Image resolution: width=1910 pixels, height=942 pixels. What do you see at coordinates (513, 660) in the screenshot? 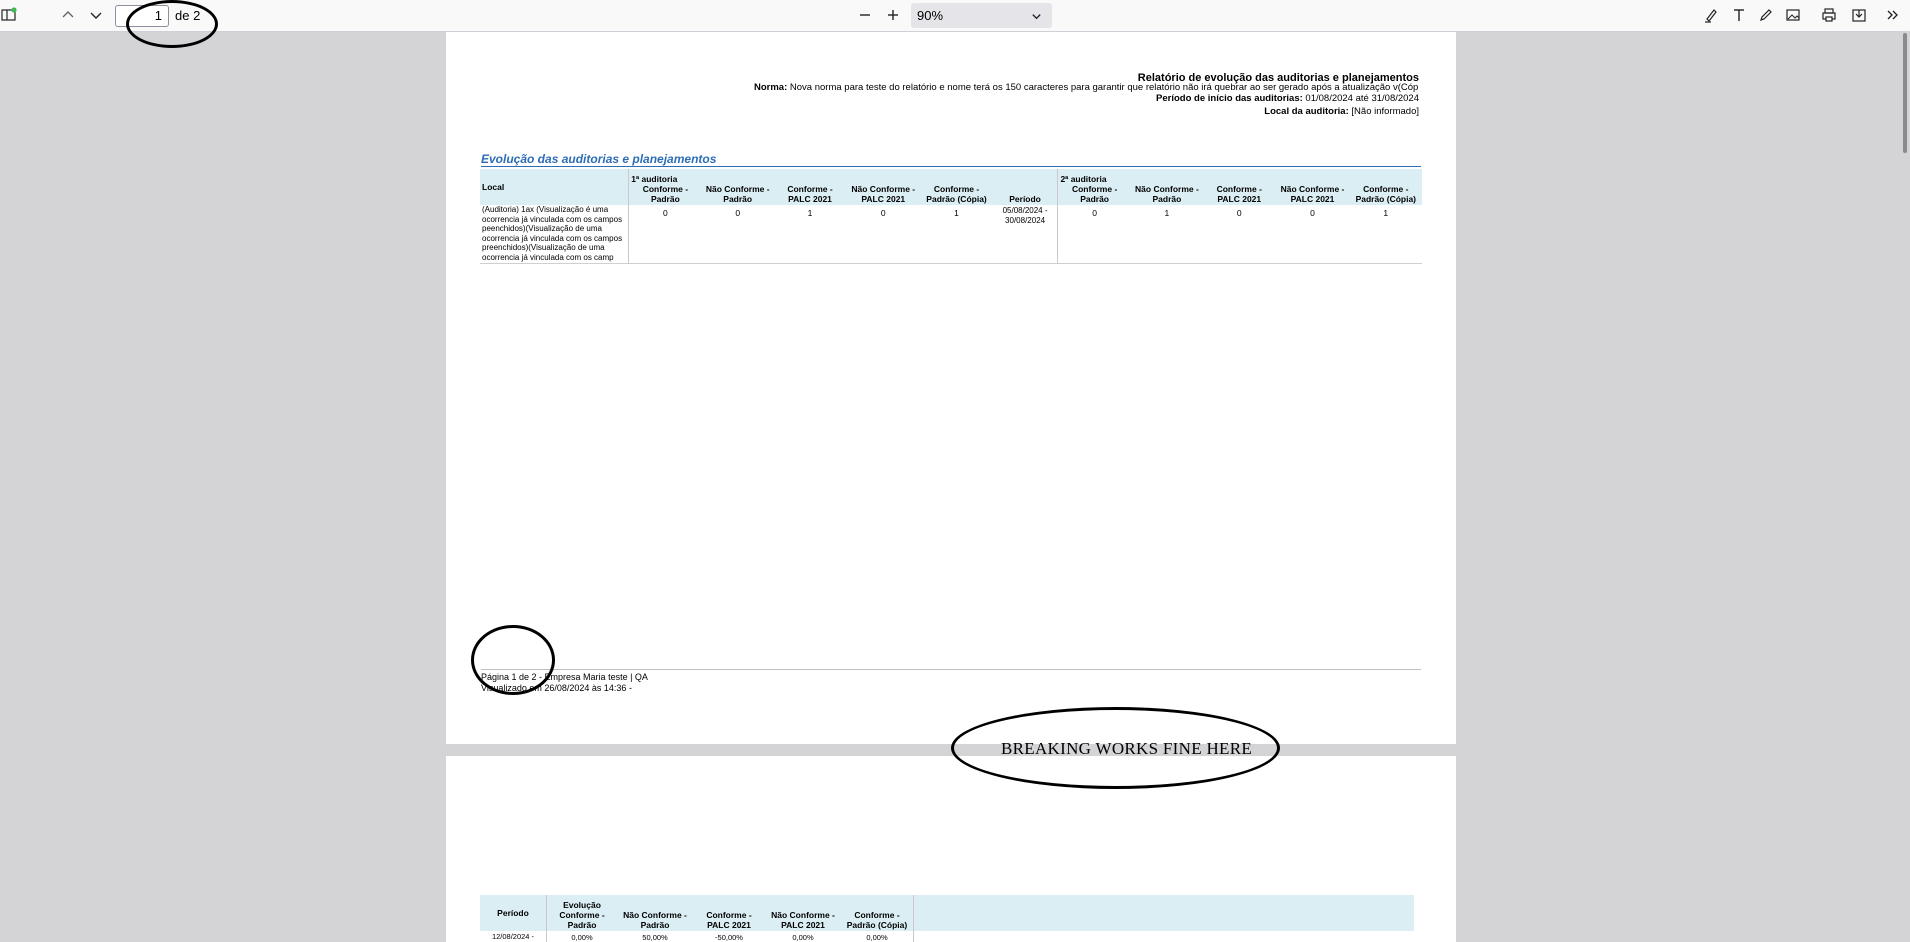
I see `annotation-ellipse-footer` at bounding box center [513, 660].